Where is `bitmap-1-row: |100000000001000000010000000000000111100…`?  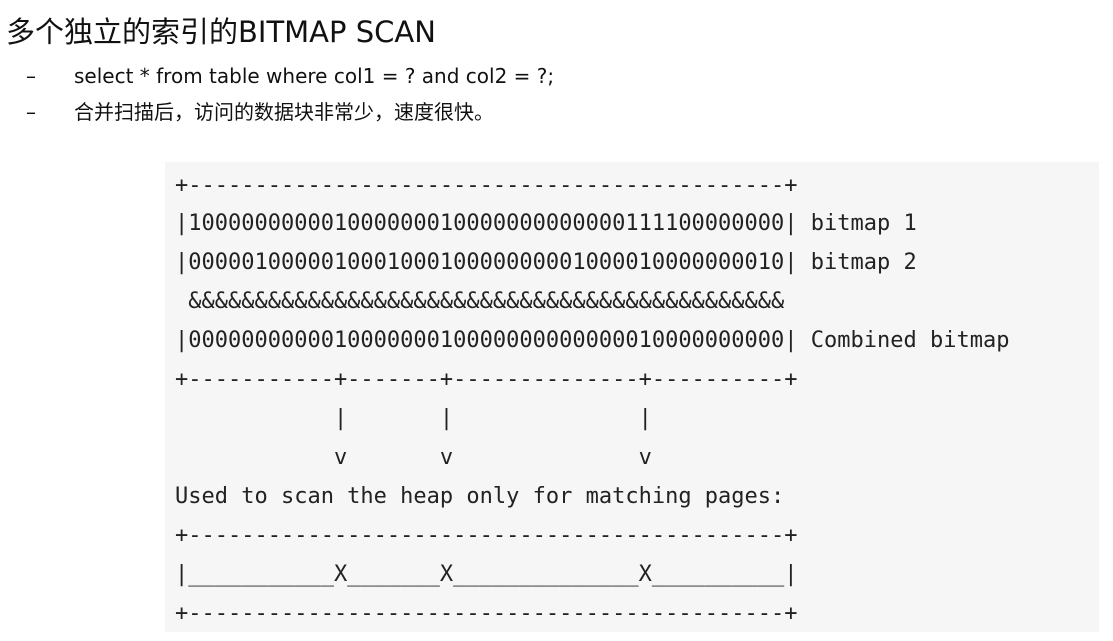
bitmap-1-row: |100000000001000000010000000000000111100… is located at coordinates (546, 223).